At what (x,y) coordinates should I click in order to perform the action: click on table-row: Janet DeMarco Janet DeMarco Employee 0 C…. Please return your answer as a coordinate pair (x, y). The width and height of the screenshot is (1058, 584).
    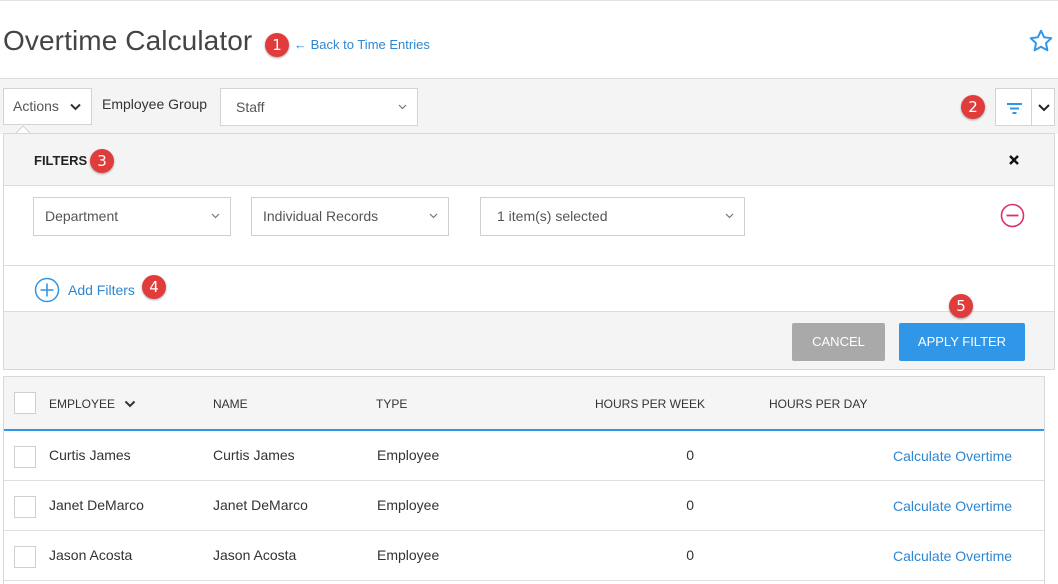
    Looking at the image, I should click on (524, 506).